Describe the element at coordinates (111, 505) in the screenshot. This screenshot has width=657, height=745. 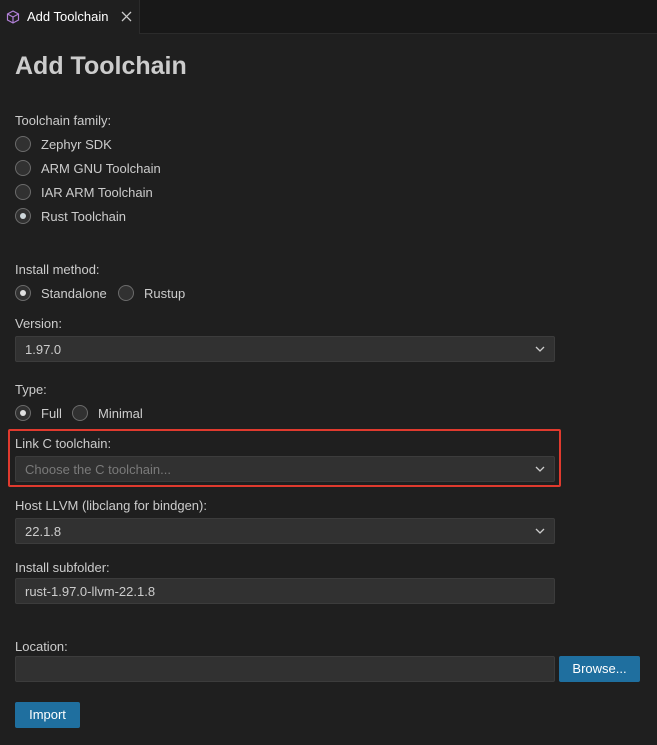
I see `host-llvm-label: Host LLVM (libclang for bindgen):` at that location.